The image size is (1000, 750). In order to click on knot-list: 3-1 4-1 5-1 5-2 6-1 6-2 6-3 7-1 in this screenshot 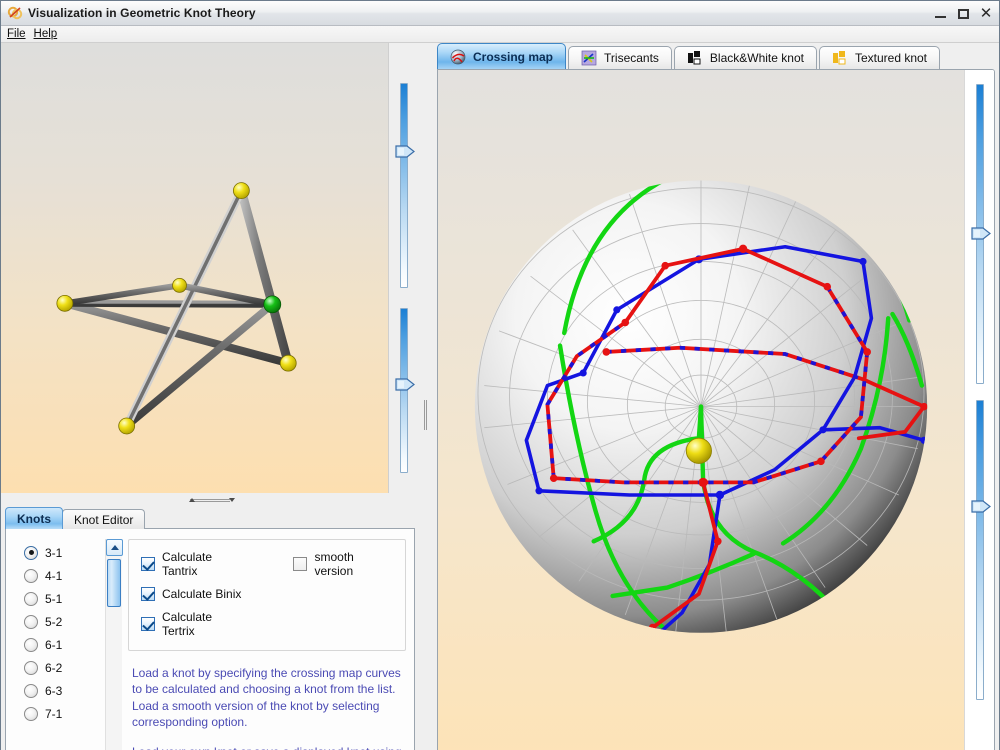, I will do `click(59, 644)`.